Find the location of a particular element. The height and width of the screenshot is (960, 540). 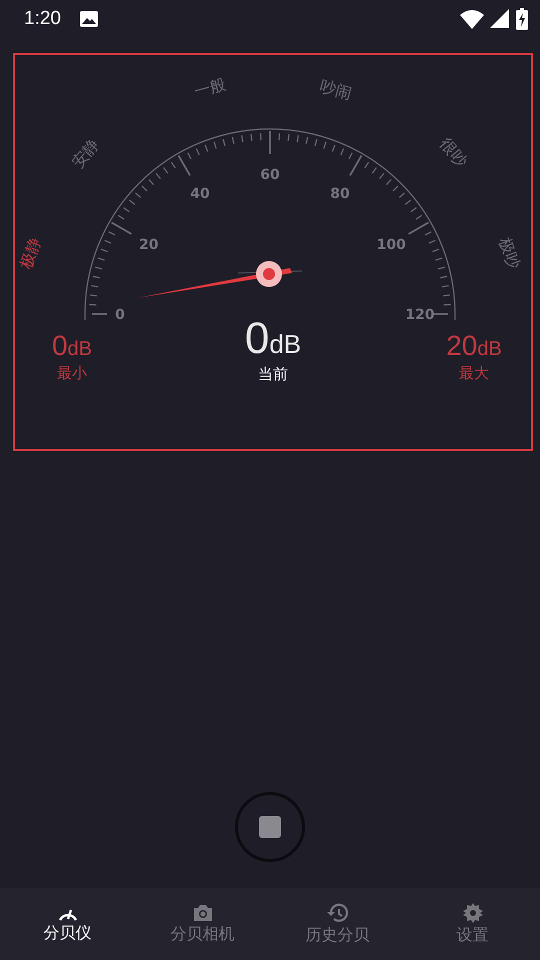

nav-tab: 历史分贝 is located at coordinates (337, 924).